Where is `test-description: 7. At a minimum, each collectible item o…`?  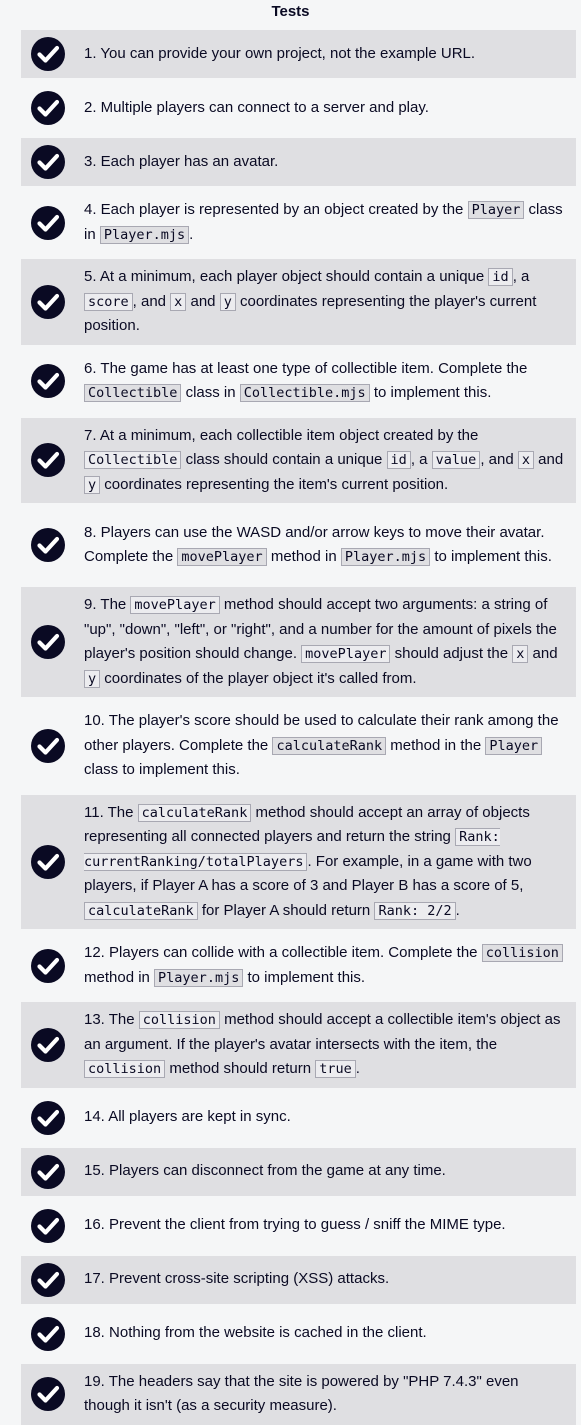 test-description: 7. At a minimum, each collectible item o… is located at coordinates (326, 461).